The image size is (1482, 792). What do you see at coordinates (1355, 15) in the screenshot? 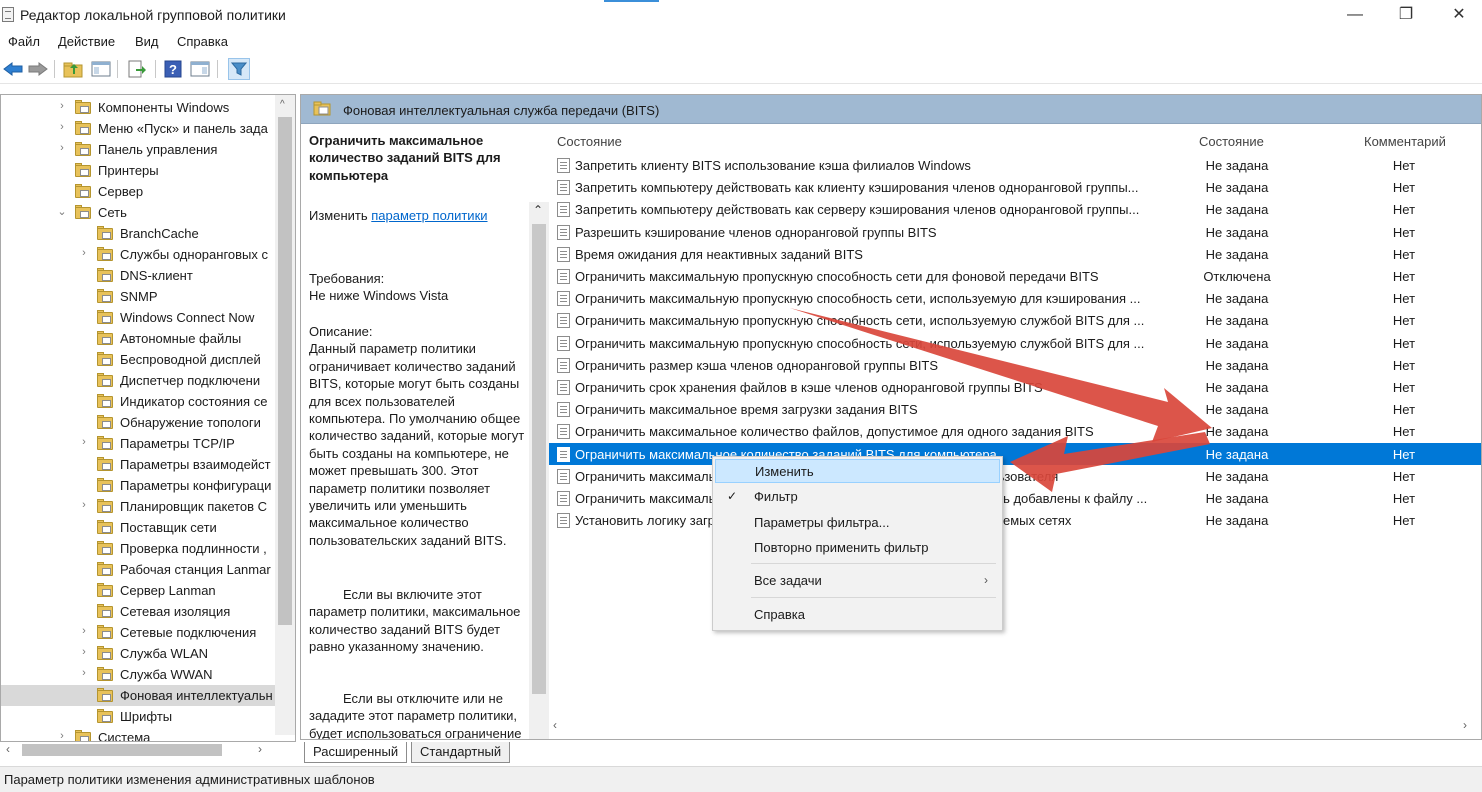
I see `minimize-button: —` at bounding box center [1355, 15].